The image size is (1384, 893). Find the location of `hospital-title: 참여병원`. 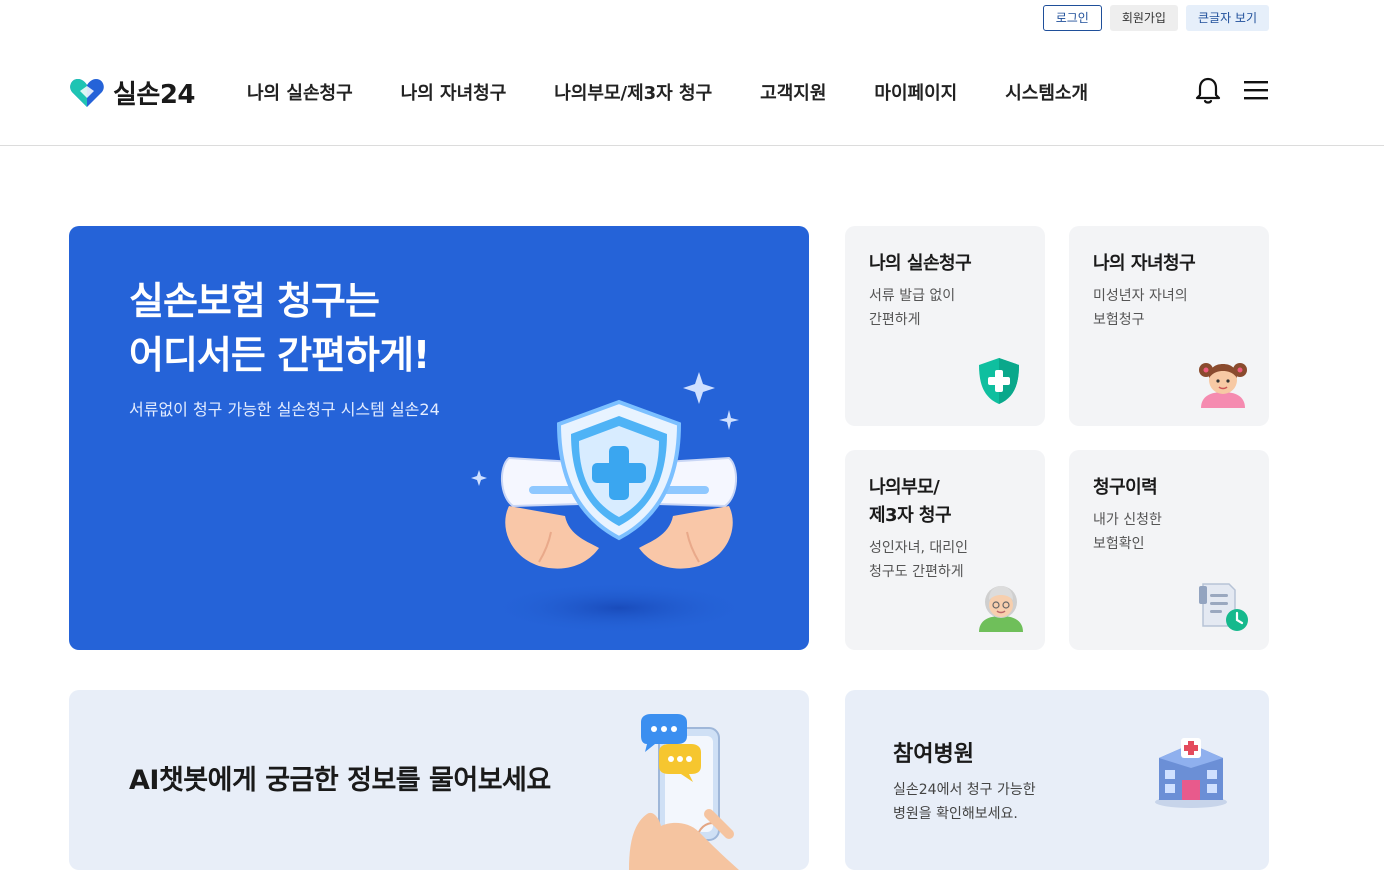

hospital-title: 참여병원 is located at coordinates (933, 754).